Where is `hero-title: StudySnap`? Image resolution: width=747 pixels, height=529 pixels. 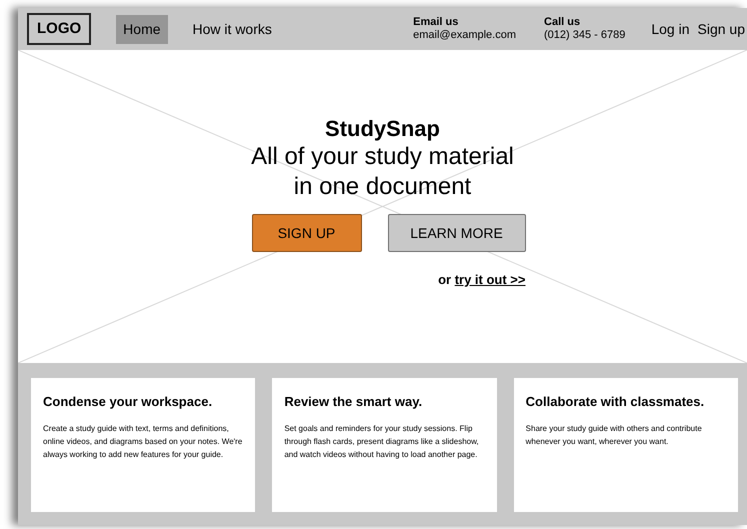
hero-title: StudySnap is located at coordinates (382, 129).